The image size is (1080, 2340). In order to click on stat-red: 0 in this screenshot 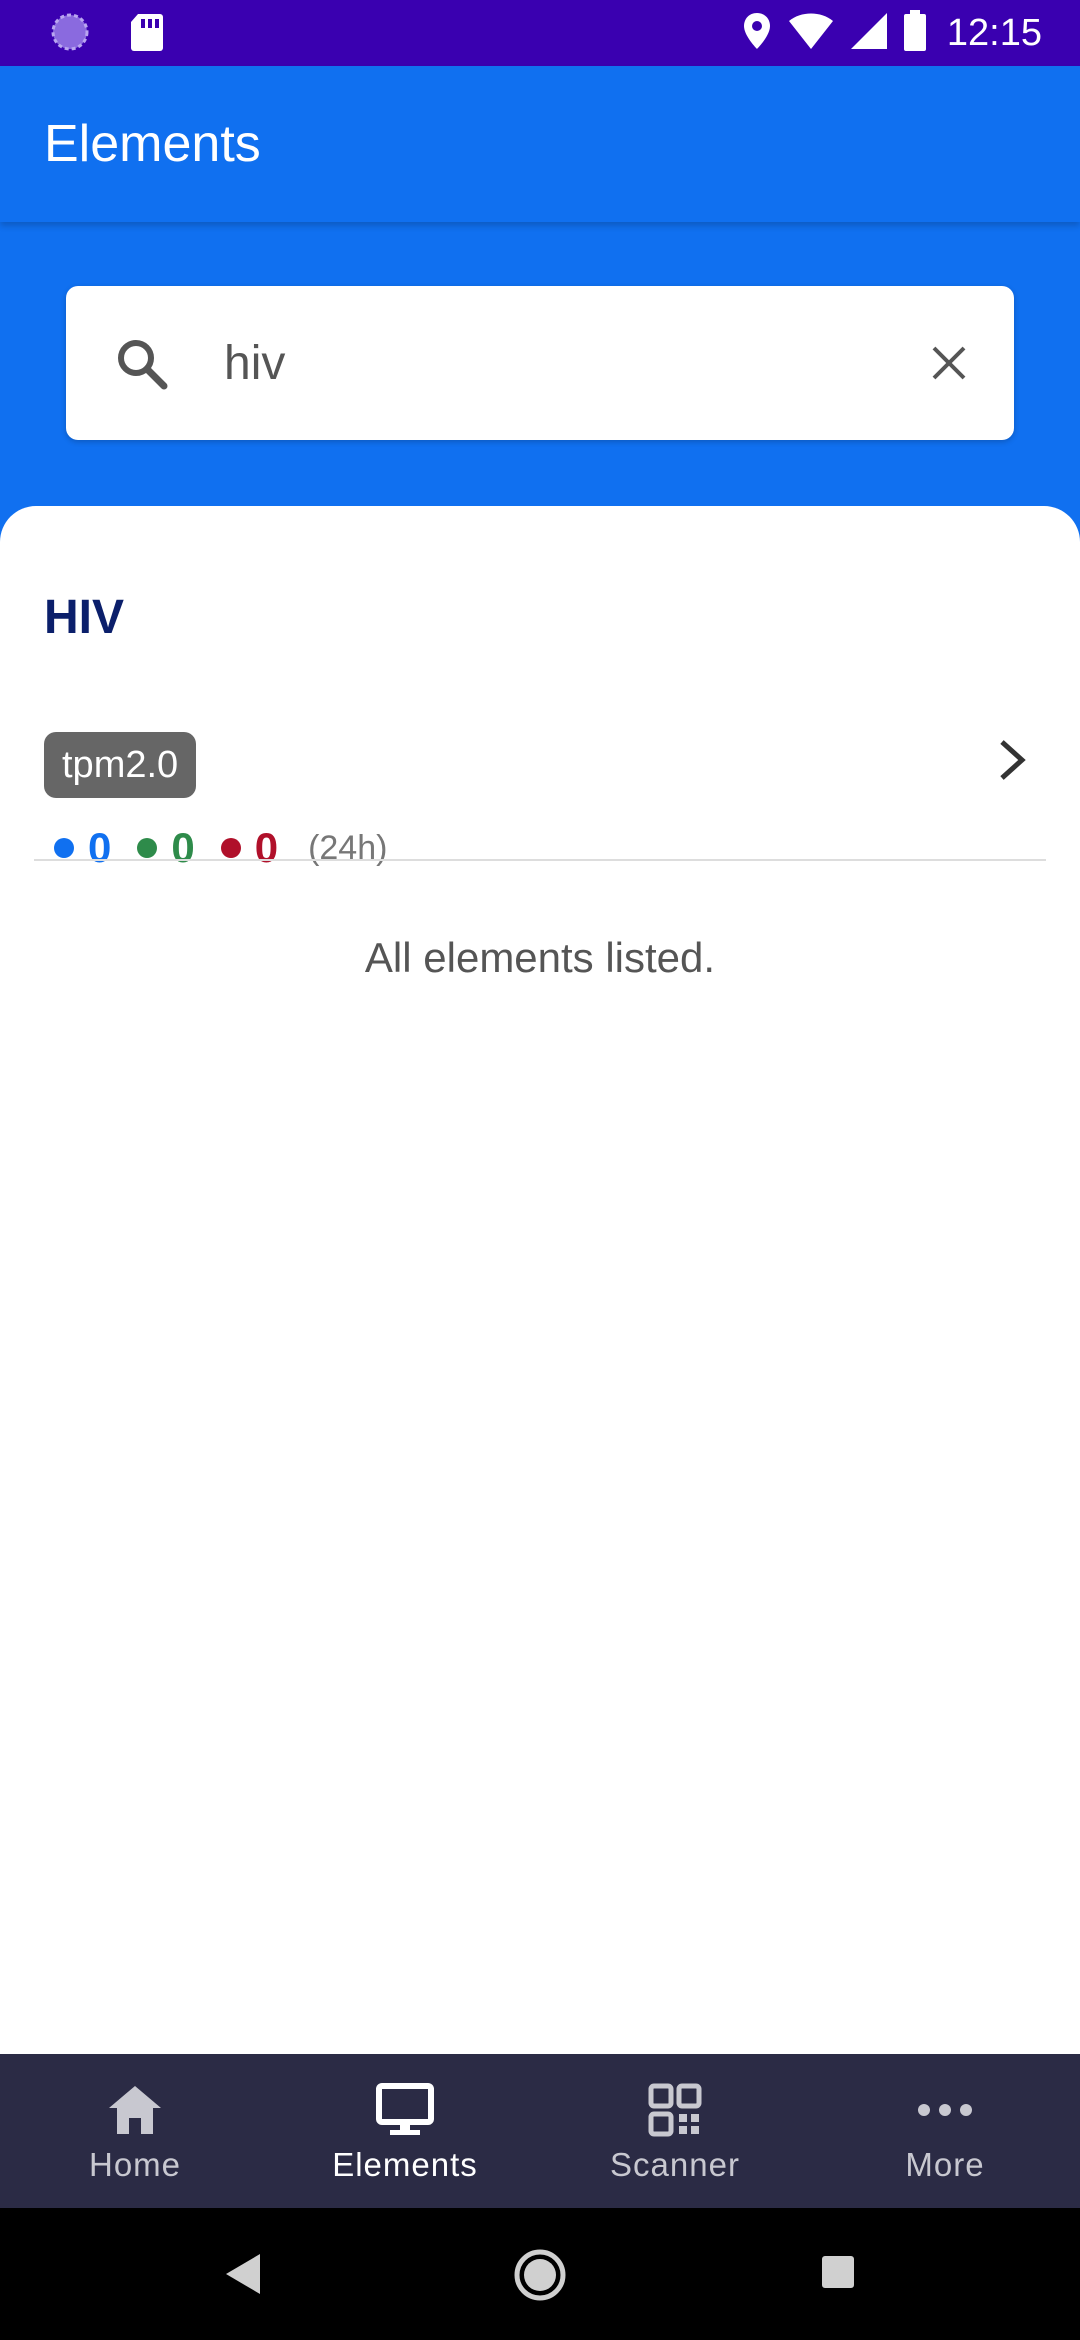, I will do `click(249, 848)`.